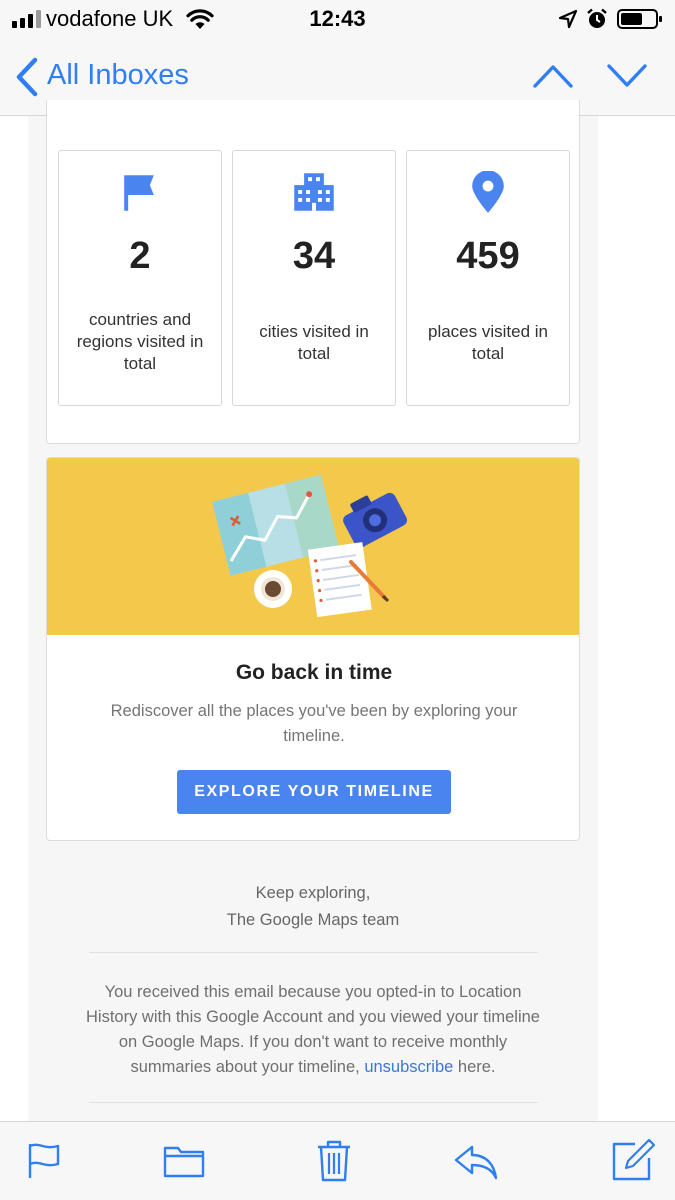 The width and height of the screenshot is (675, 1200). What do you see at coordinates (568, 19) in the screenshot?
I see `location-arrow-icon` at bounding box center [568, 19].